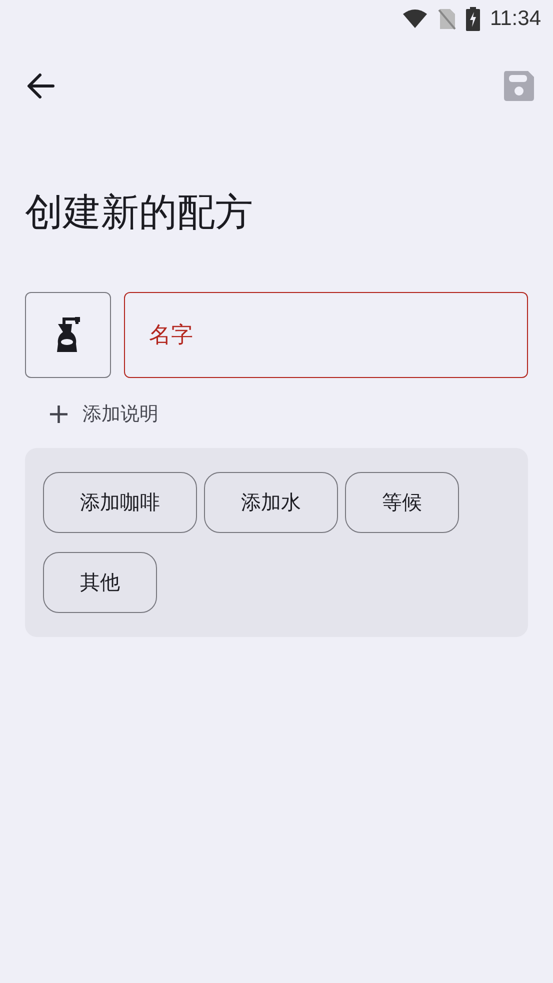  What do you see at coordinates (100, 582) in the screenshot?
I see `step-button: 其他` at bounding box center [100, 582].